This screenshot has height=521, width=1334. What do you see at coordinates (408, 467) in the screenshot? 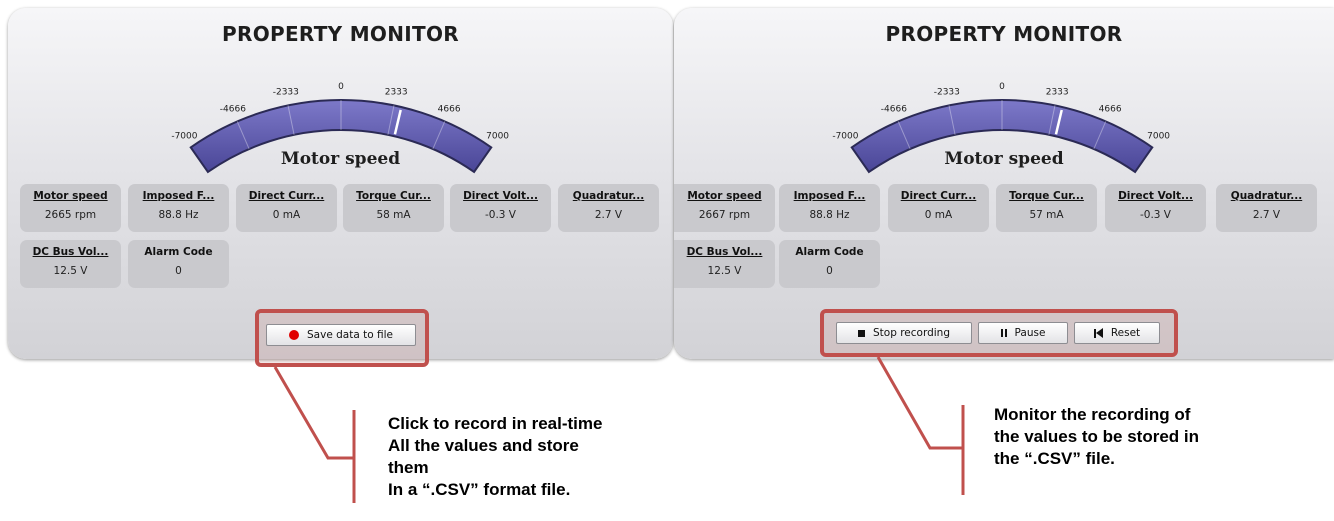
I see `annotation-line: them` at bounding box center [408, 467].